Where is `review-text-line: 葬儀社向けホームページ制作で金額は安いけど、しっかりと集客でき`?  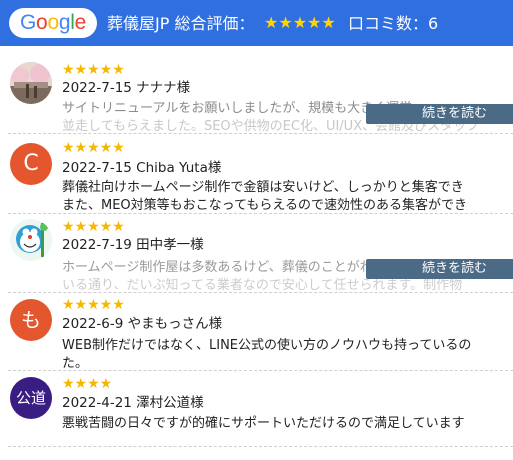 review-text-line: 葬儀社向けホームページ制作で金額は安いけど、しっかりと集客でき is located at coordinates (263, 187).